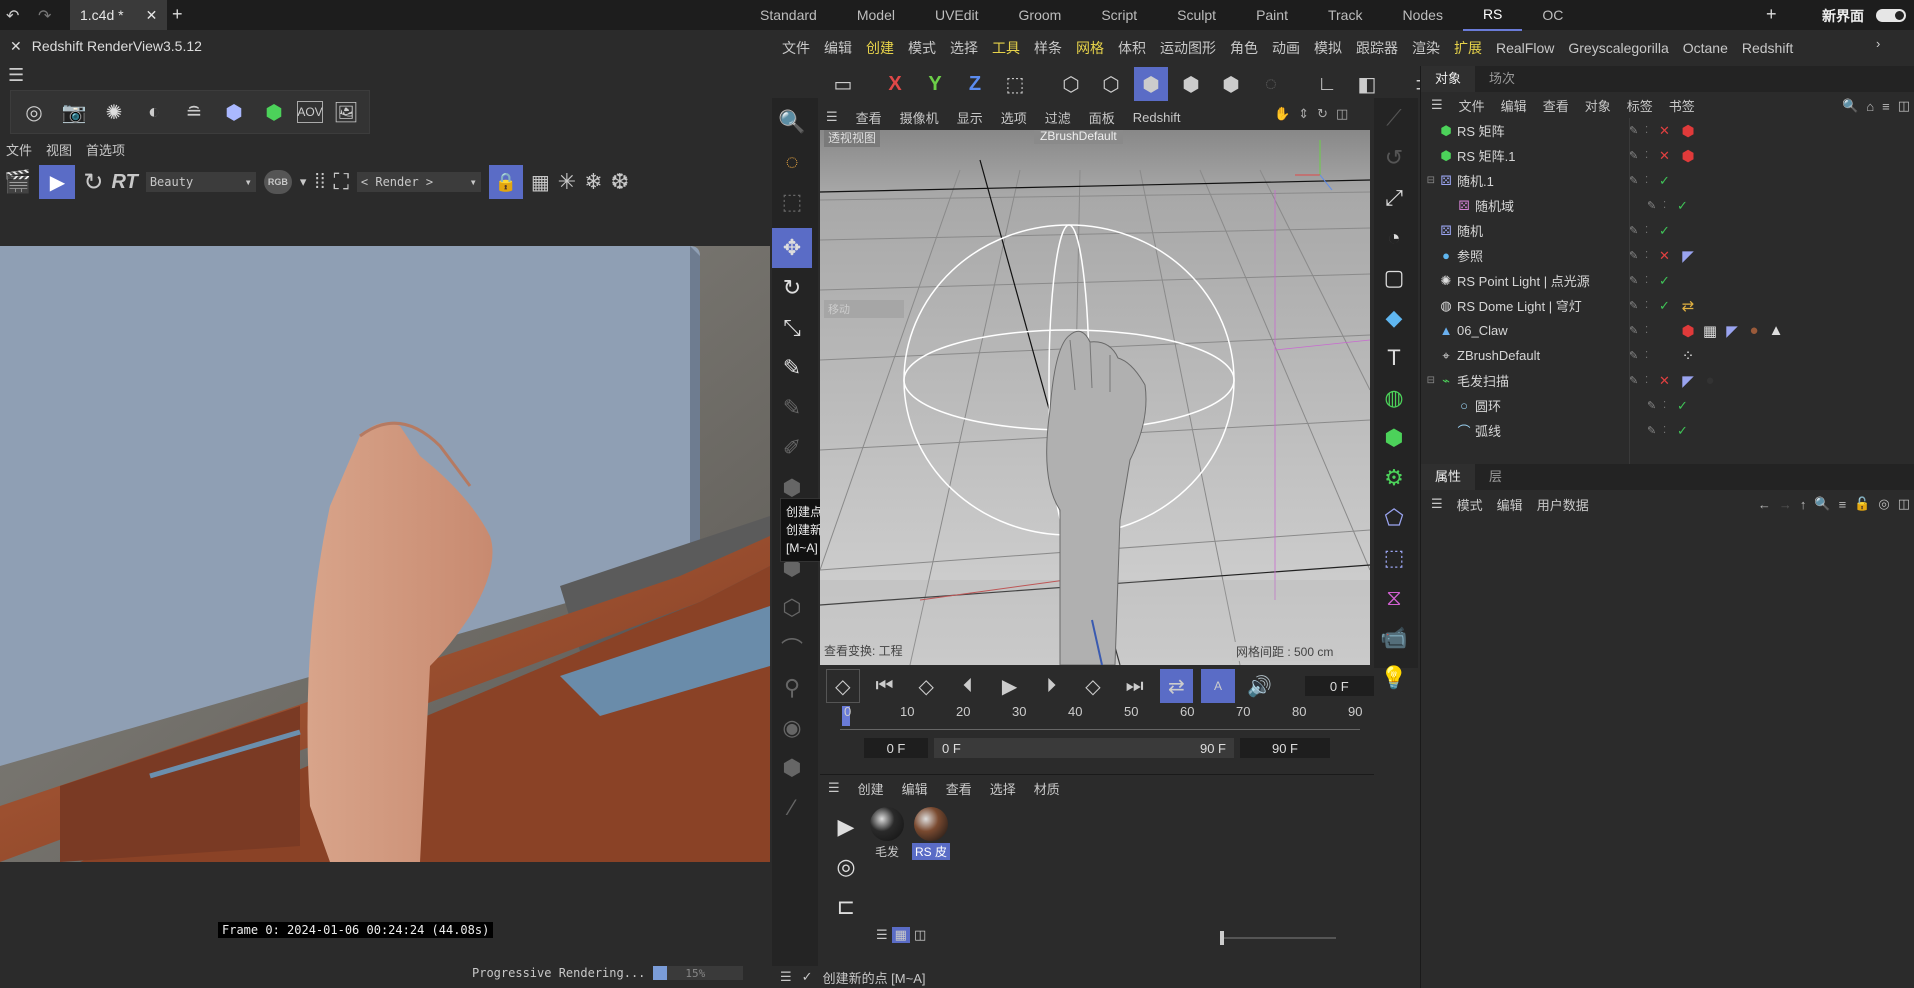 Image resolution: width=1914 pixels, height=988 pixels. Describe the element at coordinates (418, 182) in the screenshot. I see `render-select: < Render > ▾` at that location.